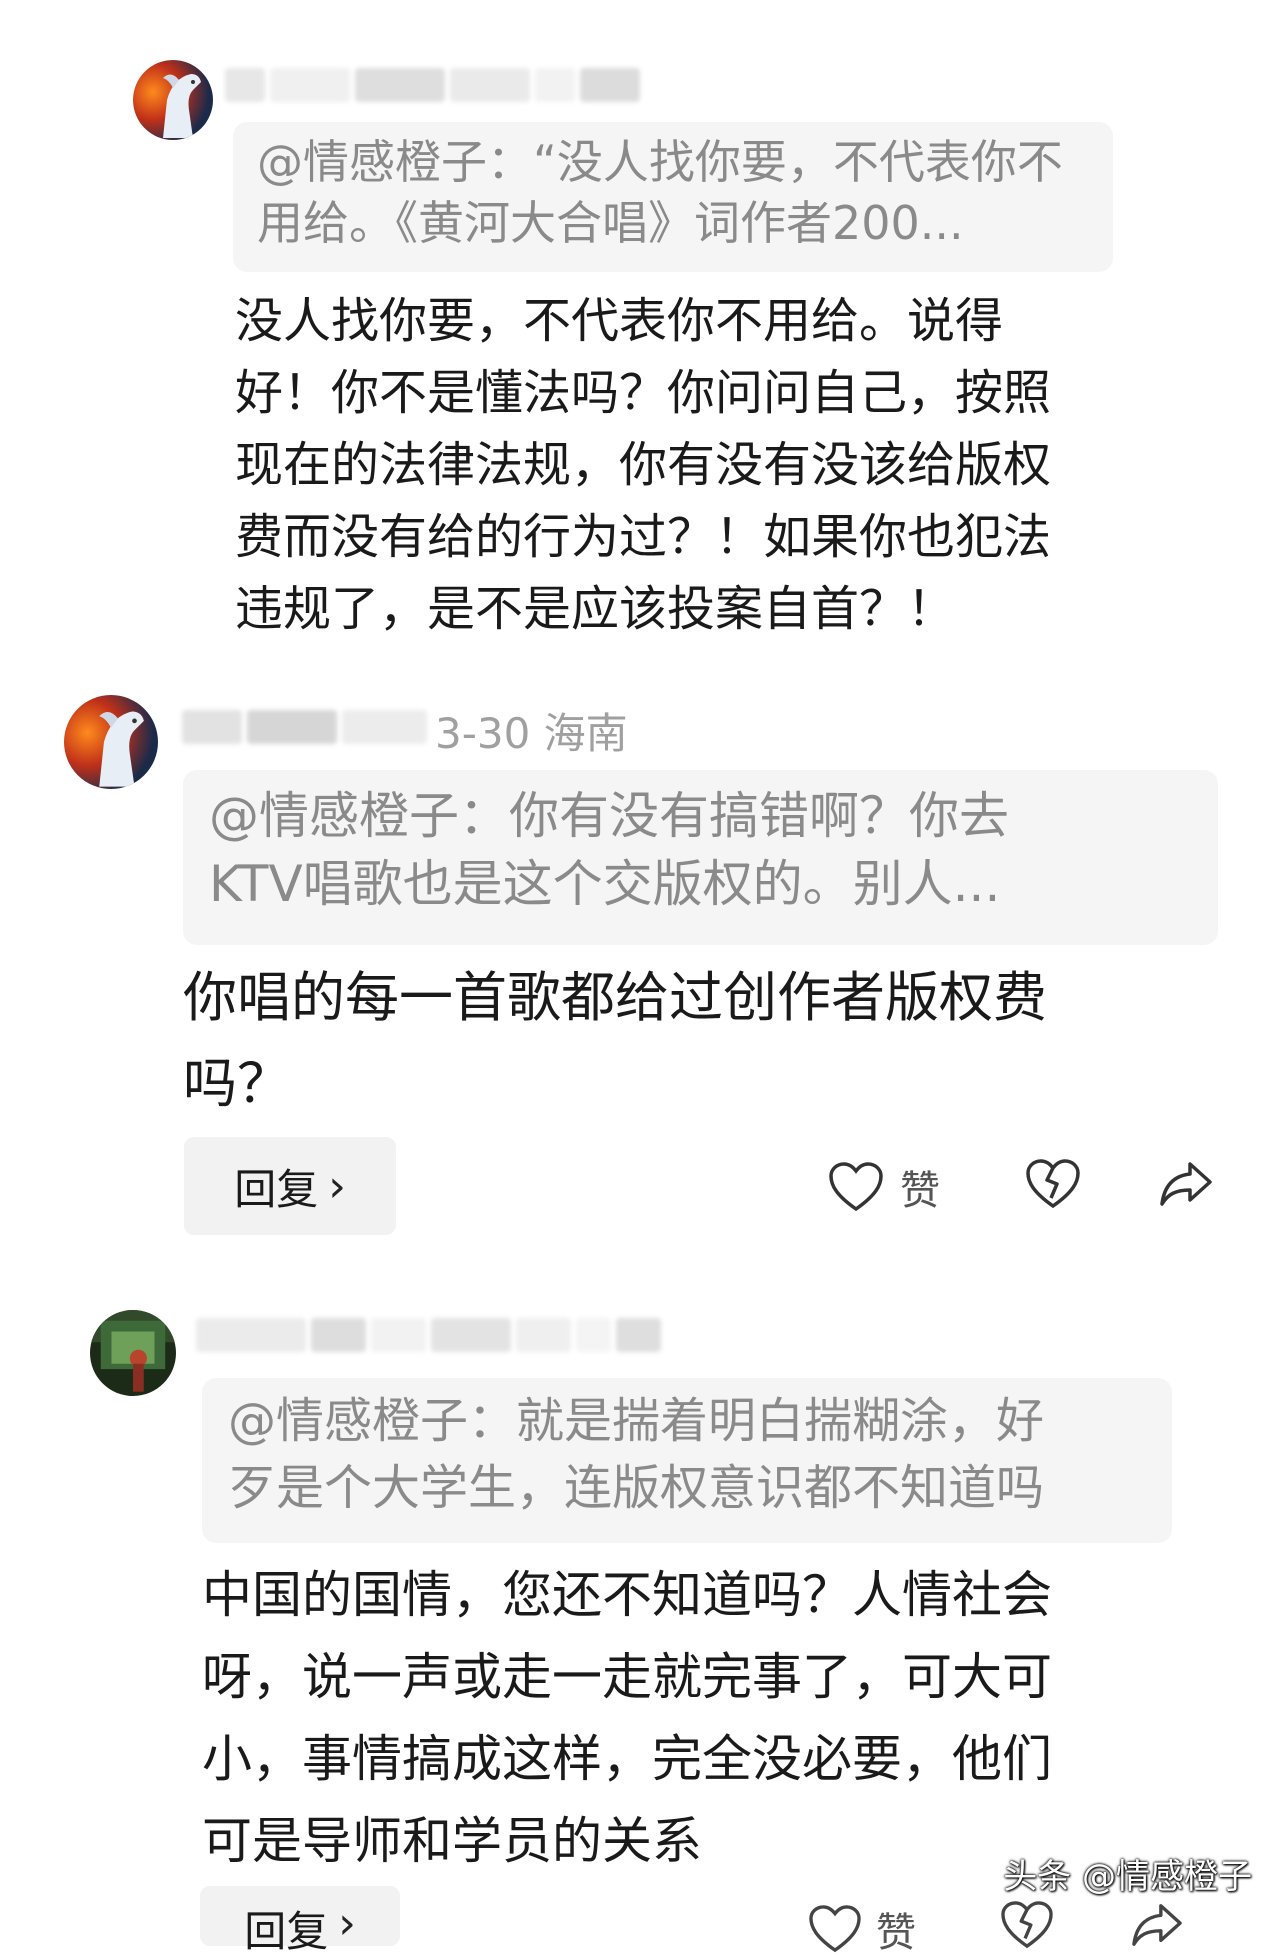 The height and width of the screenshot is (1959, 1280). I want to click on comment-line: 小，事情搞成这样，完全没必要，他们, so click(627, 1759).